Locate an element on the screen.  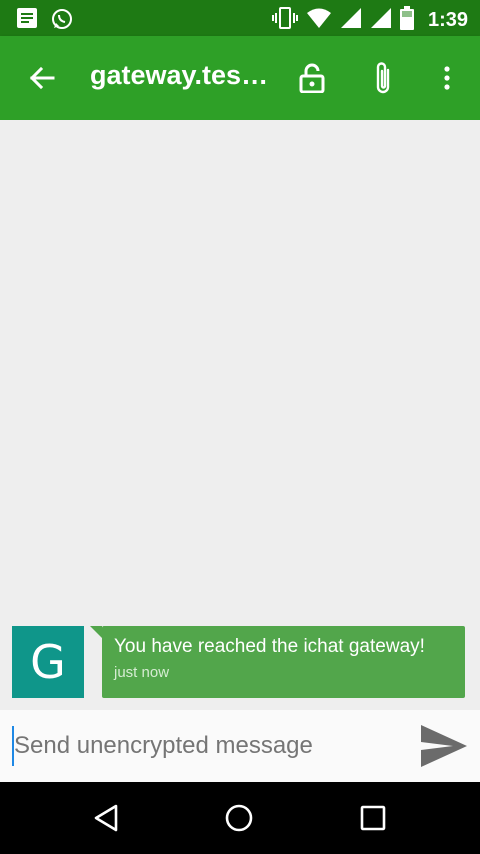
send-button is located at coordinates (444, 746).